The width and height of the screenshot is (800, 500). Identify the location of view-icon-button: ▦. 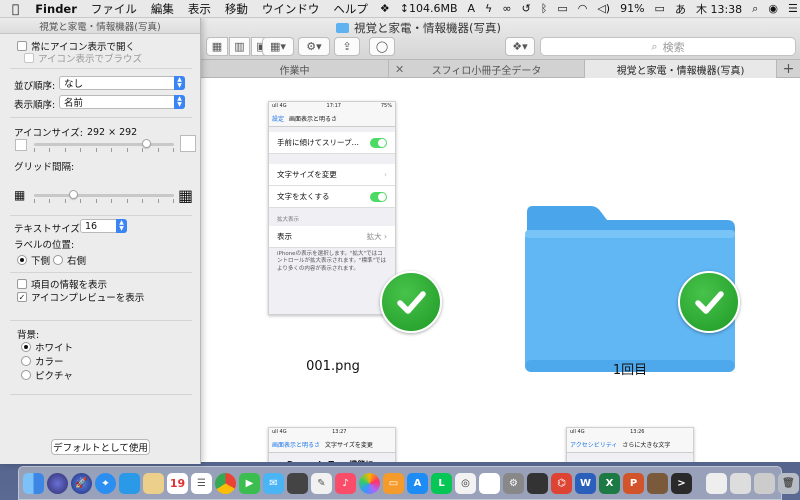
(217, 46).